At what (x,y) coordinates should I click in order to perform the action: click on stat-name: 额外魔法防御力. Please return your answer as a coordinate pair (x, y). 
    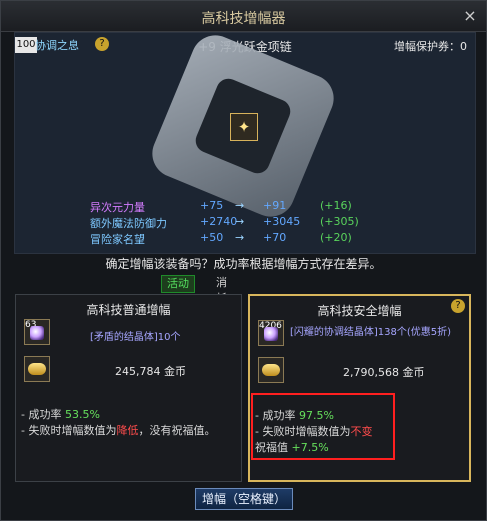
    Looking at the image, I should click on (128, 223).